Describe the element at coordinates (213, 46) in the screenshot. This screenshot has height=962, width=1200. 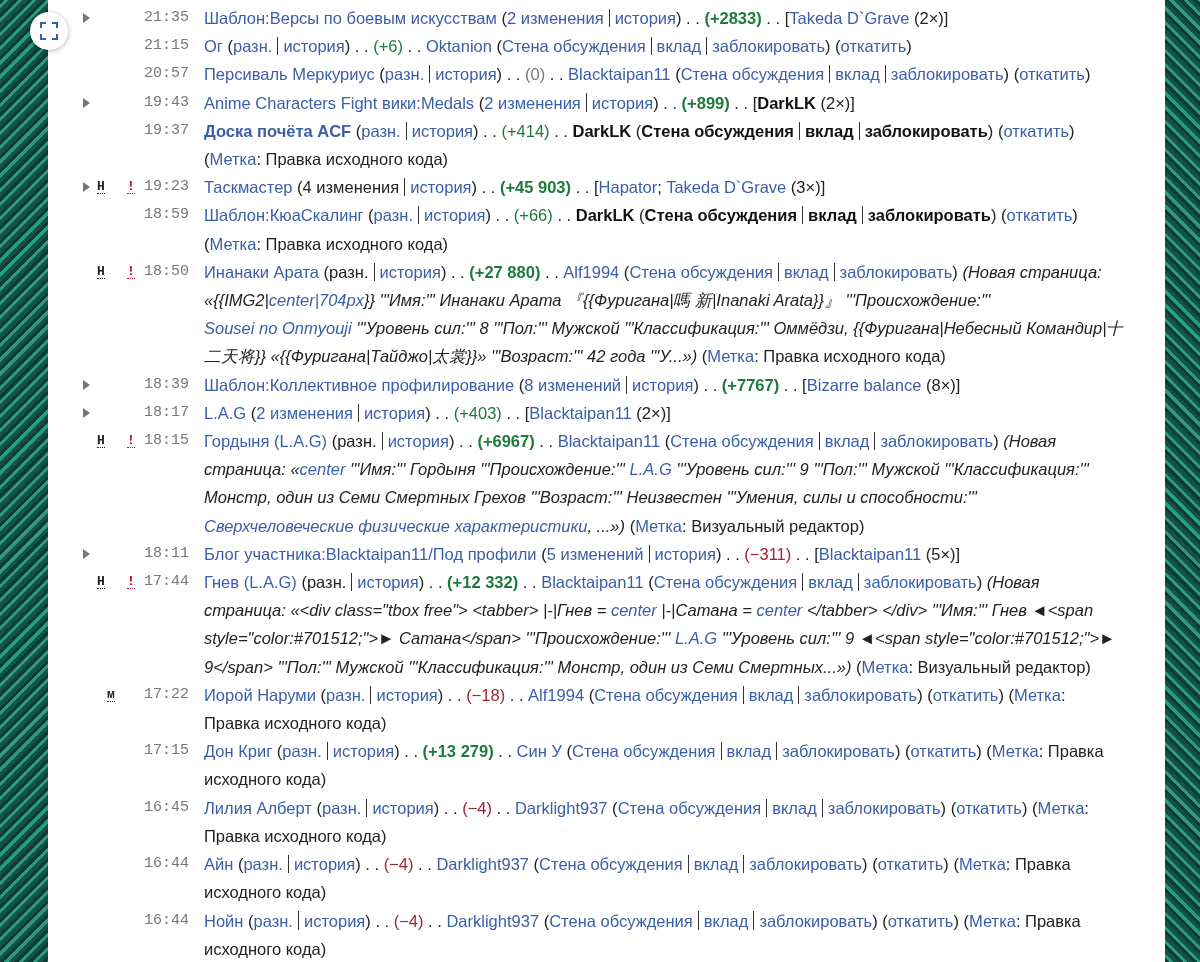
I see `link: Ог` at that location.